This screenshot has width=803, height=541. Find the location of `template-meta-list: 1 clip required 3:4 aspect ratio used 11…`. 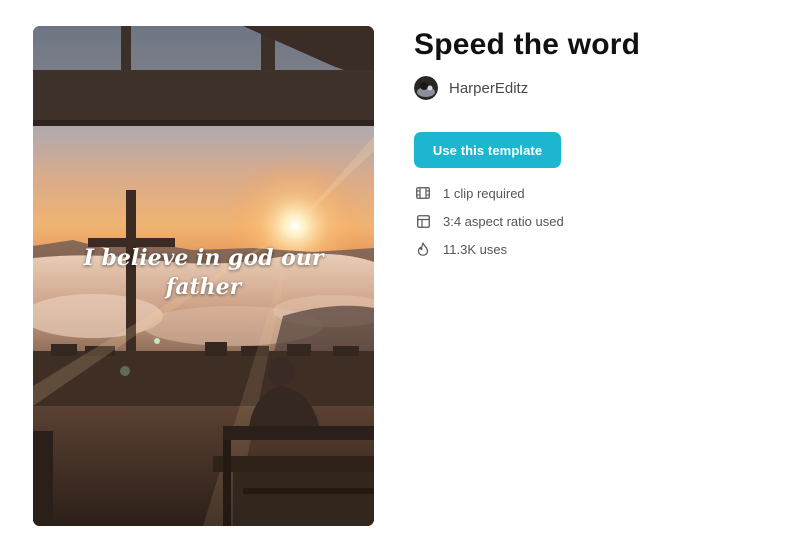

template-meta-list: 1 clip required 3:4 aspect ratio used 11… is located at coordinates (489, 226).